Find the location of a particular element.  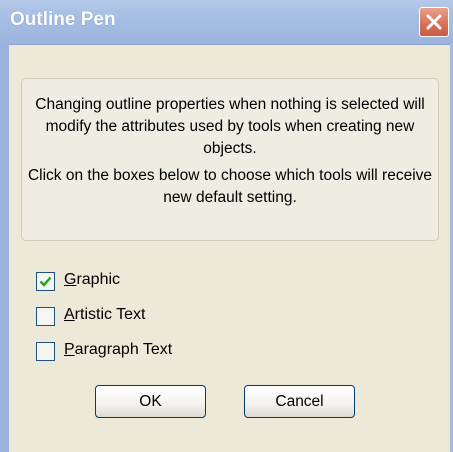

window-title: Outline Pen is located at coordinates (63, 19).